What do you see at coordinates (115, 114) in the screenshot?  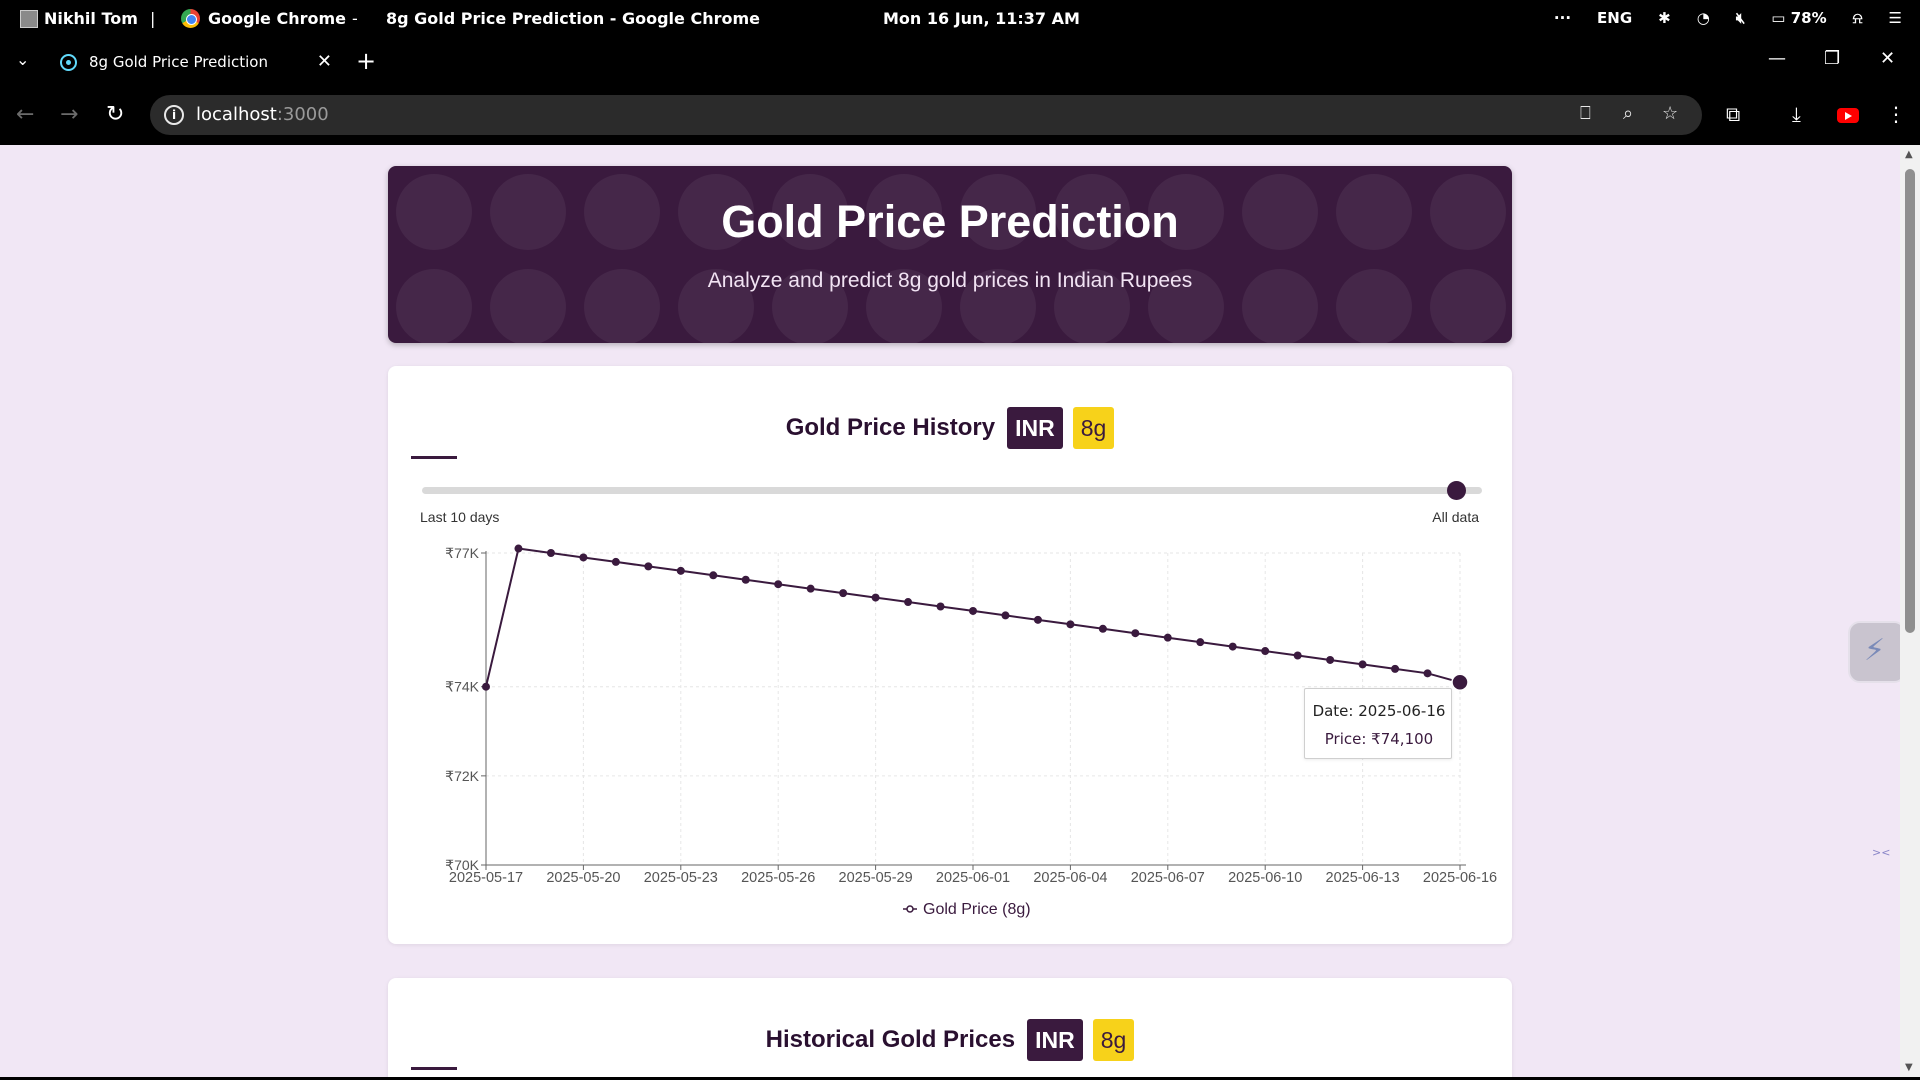 I see `reload-icon: ↻` at bounding box center [115, 114].